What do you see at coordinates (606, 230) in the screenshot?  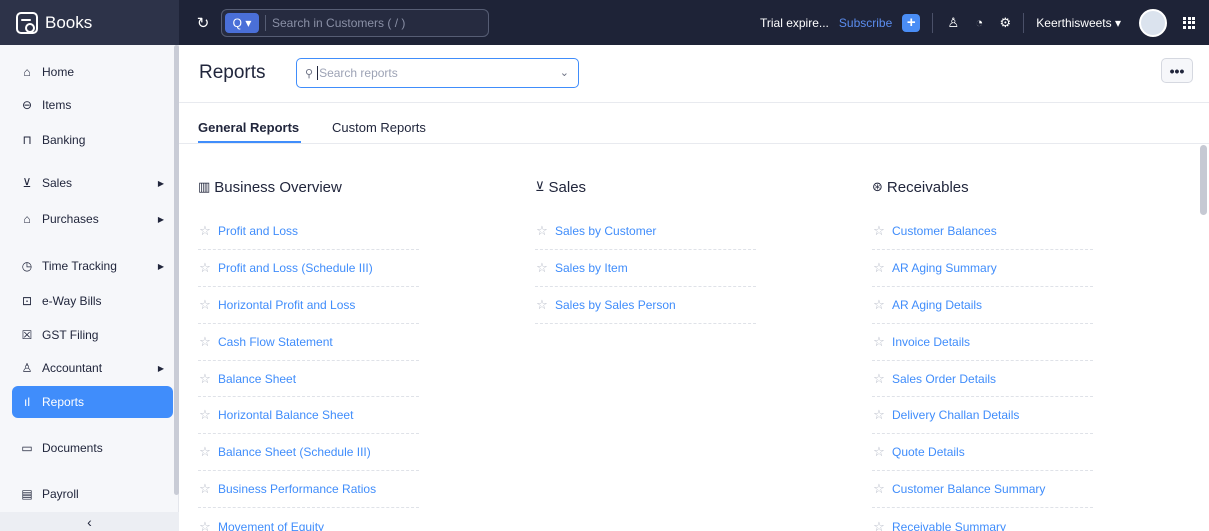 I see `report-link-label: Sales by Customer` at bounding box center [606, 230].